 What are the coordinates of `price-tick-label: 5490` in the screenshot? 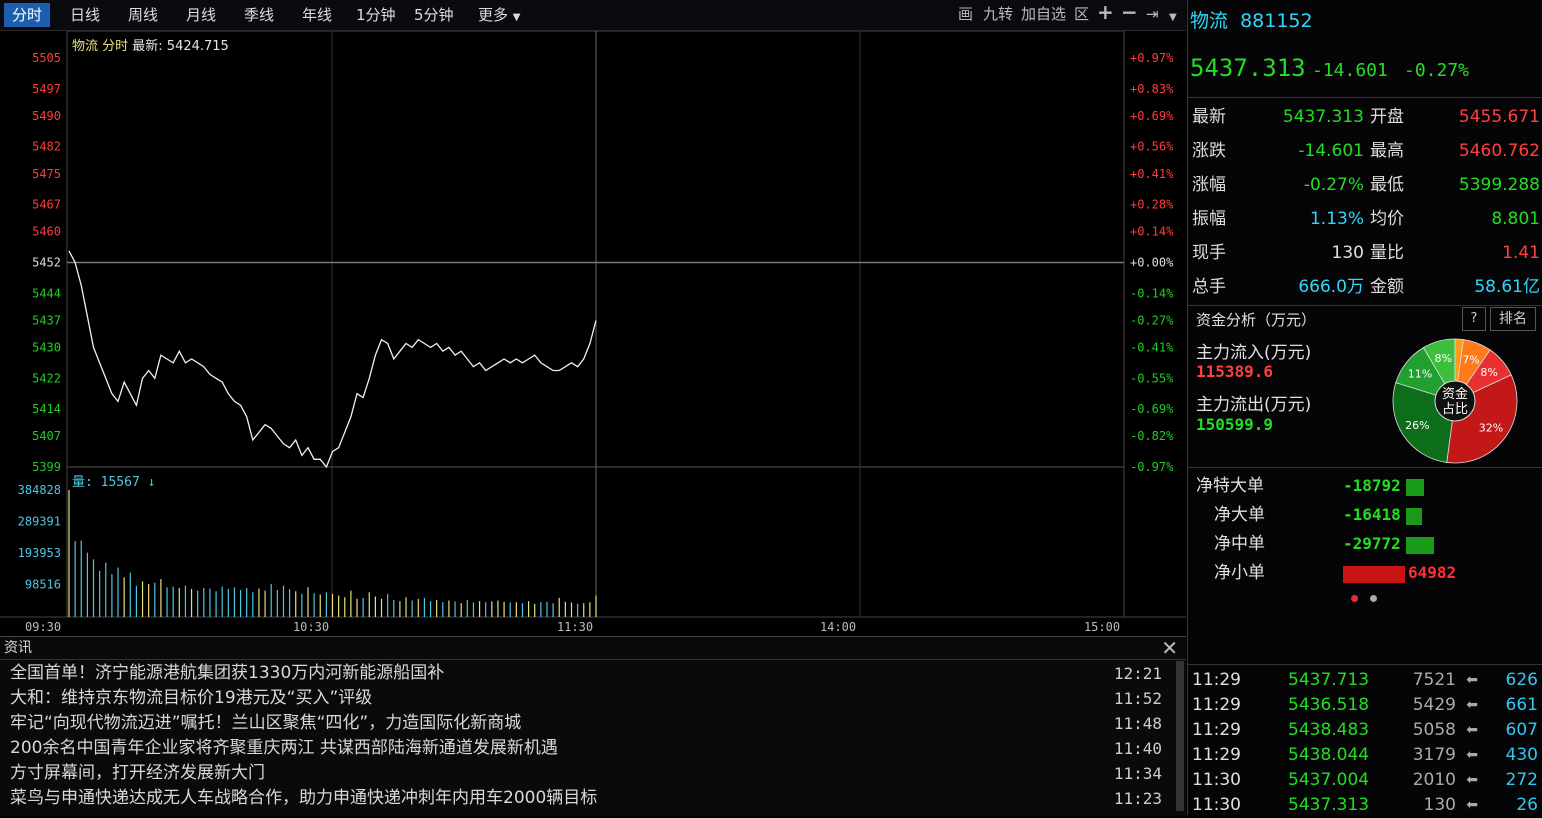 It's located at (46, 116).